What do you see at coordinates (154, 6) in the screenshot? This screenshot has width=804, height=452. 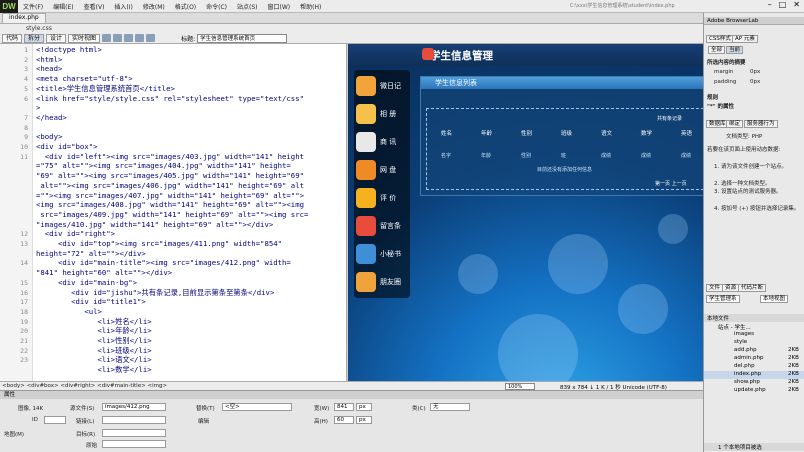 I see `menu-modify: 修改(M)` at bounding box center [154, 6].